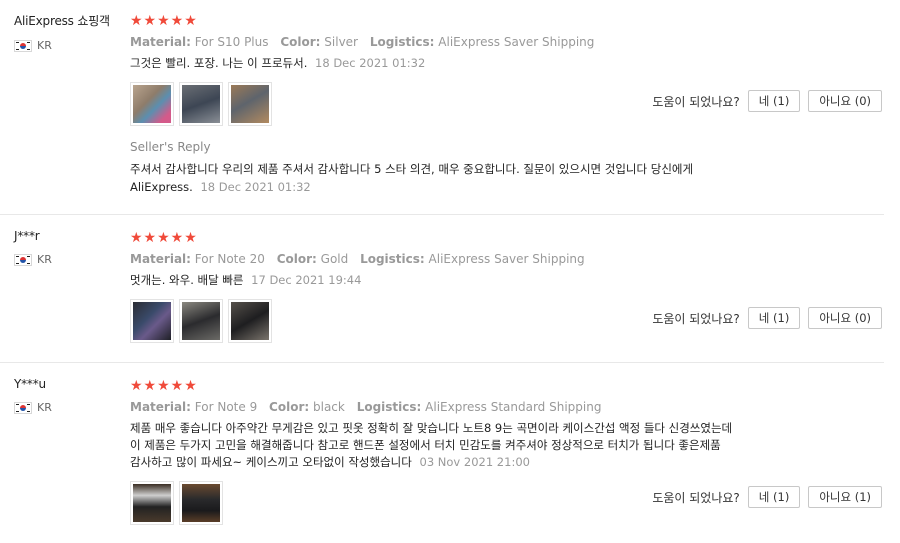  I want to click on material-value: For Note 20, so click(229, 259).